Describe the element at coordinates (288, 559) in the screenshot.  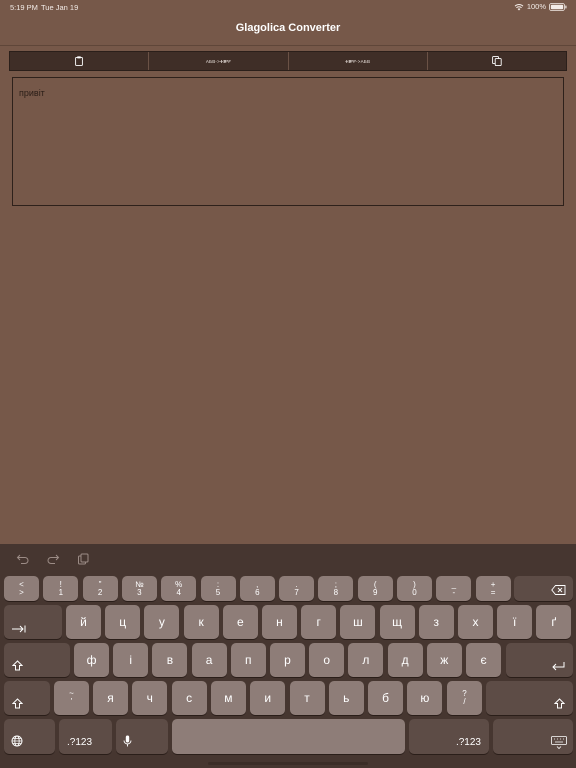
I see `keyboard-shortcut-bar` at that location.